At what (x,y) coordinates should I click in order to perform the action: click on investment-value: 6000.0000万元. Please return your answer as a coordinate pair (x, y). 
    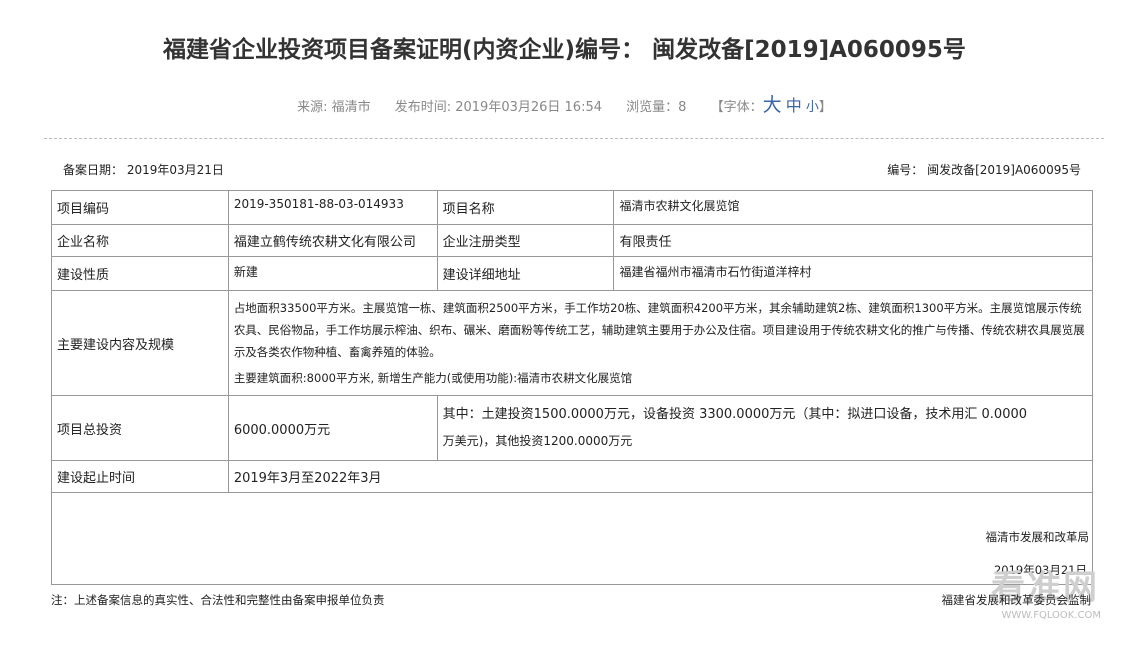
    Looking at the image, I should click on (332, 428).